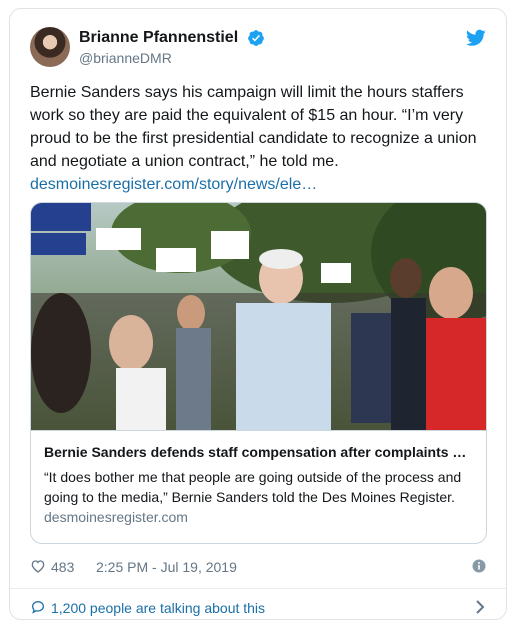 The width and height of the screenshot is (517, 630). What do you see at coordinates (38, 607) in the screenshot?
I see `speech-bubble-icon` at bounding box center [38, 607].